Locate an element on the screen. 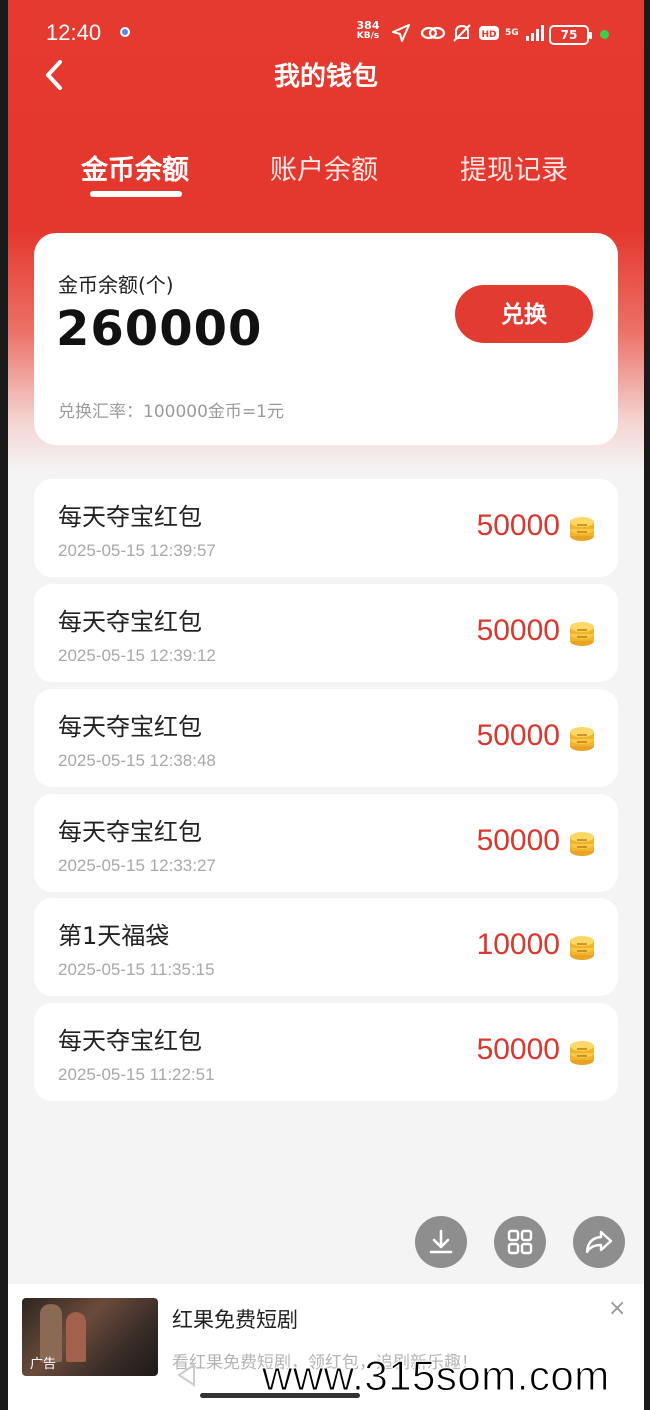  hd-icon: HD is located at coordinates (489, 33).